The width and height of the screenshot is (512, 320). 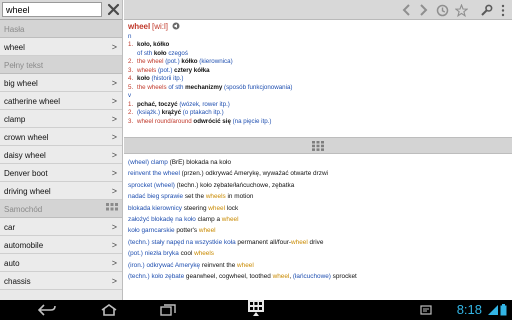 What do you see at coordinates (216, 61) in the screenshot?
I see `sense-text: (kierownica)` at bounding box center [216, 61].